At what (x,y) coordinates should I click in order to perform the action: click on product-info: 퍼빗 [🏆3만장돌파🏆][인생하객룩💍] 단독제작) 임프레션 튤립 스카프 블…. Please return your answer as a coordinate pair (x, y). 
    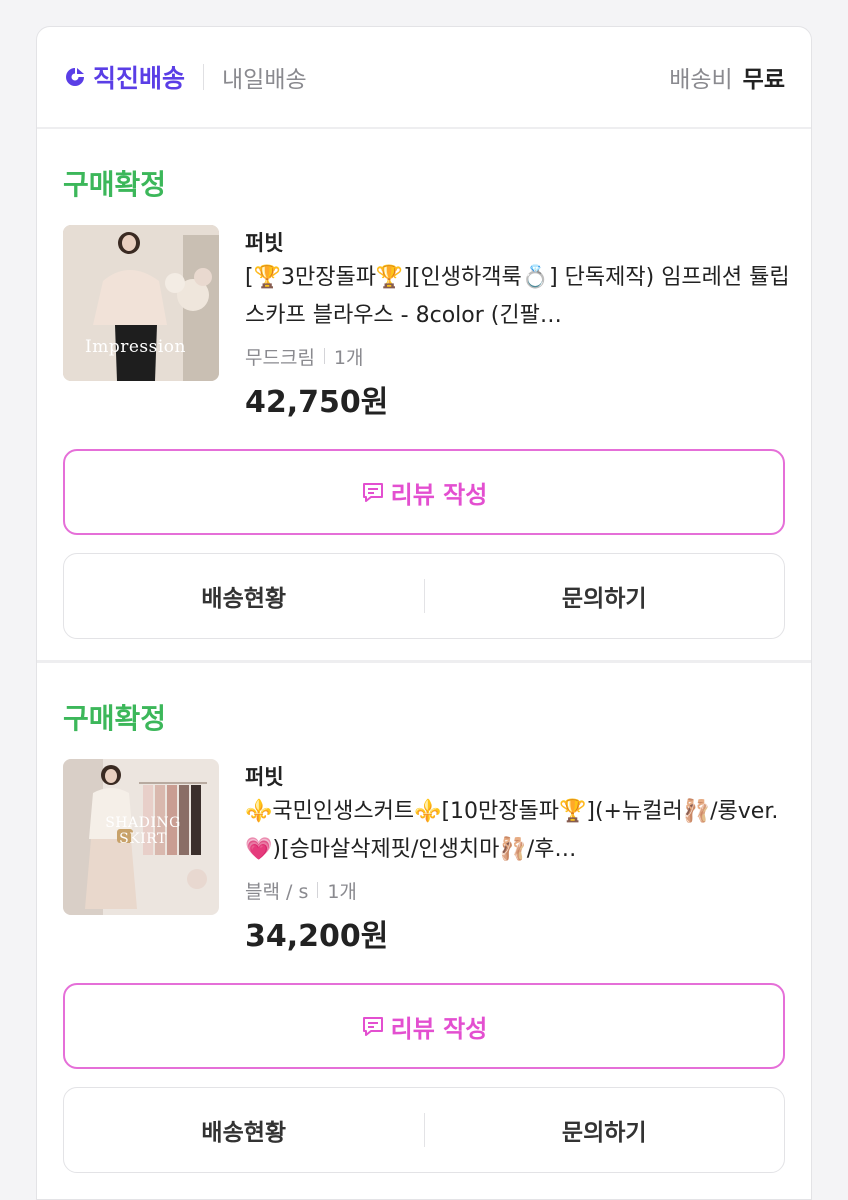
    Looking at the image, I should click on (520, 324).